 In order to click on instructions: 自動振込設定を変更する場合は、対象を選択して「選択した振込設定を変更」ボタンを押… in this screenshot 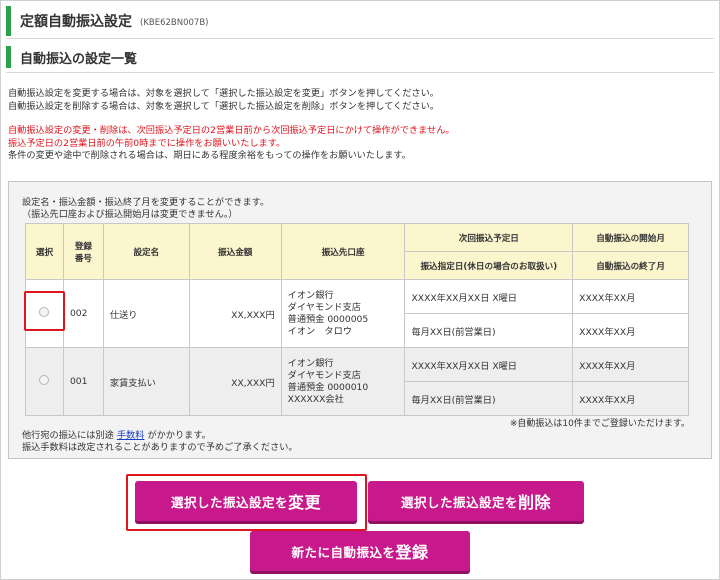, I will do `click(231, 125)`.